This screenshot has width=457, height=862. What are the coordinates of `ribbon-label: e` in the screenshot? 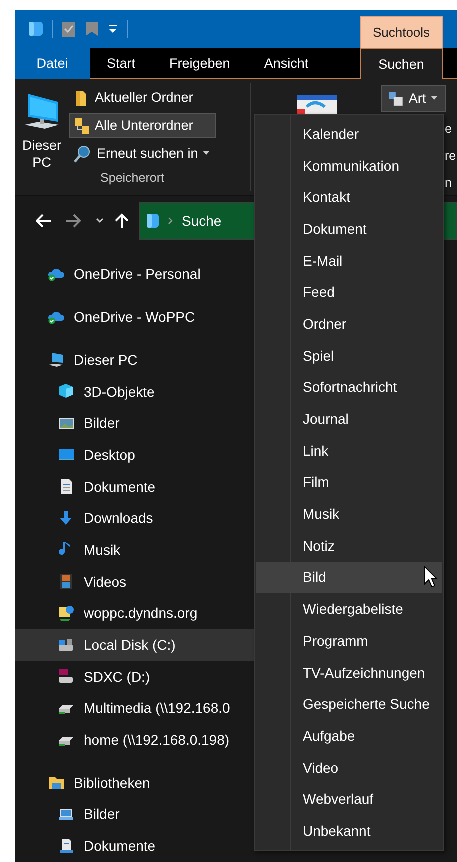 It's located at (449, 129).